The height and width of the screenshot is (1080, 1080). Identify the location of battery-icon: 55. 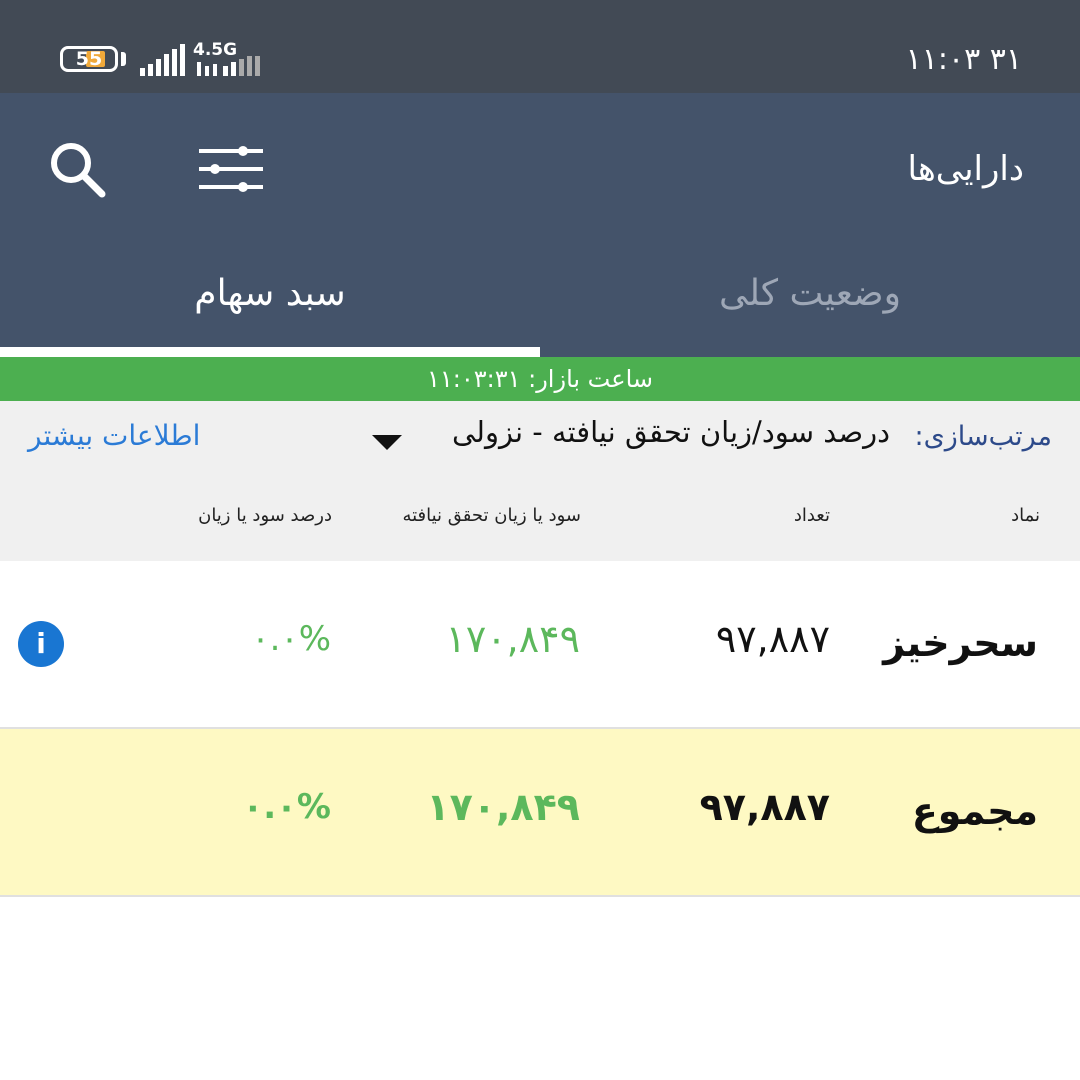
(89, 59).